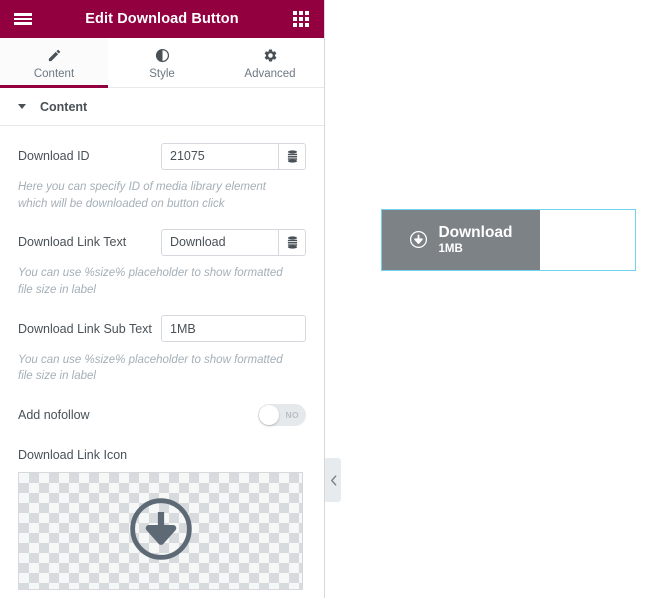 The width and height of the screenshot is (651, 598). I want to click on panel-header: Edit Download Button, so click(162, 19).